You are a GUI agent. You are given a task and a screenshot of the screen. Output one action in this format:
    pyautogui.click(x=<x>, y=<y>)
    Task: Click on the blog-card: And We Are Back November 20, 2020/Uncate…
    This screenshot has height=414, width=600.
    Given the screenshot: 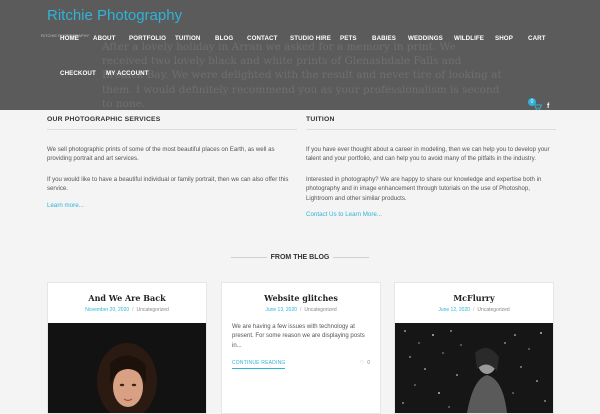 What is the action you would take?
    pyautogui.click(x=127, y=348)
    